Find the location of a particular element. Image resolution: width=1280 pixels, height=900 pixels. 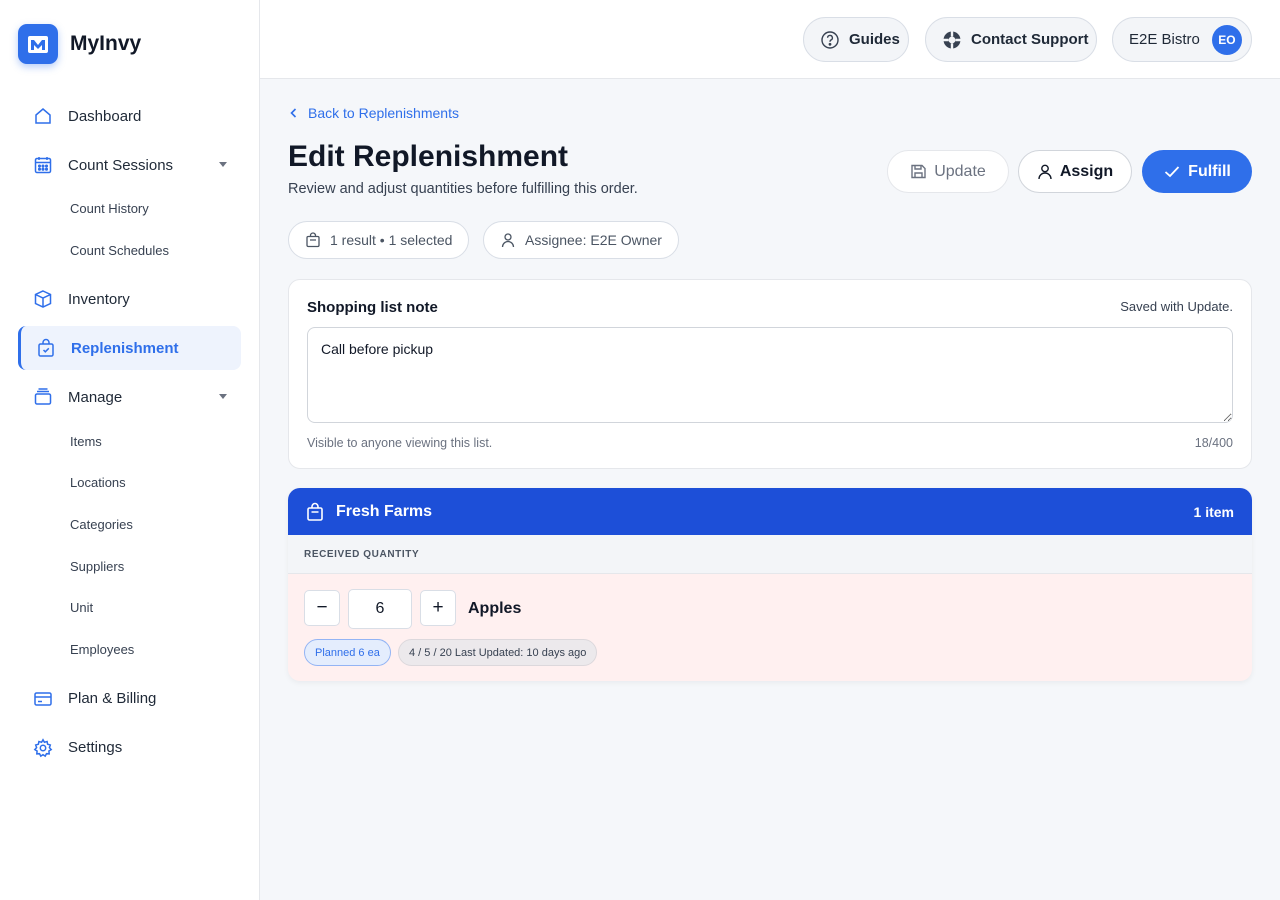

supplier-name: Fresh Farms is located at coordinates (384, 511).